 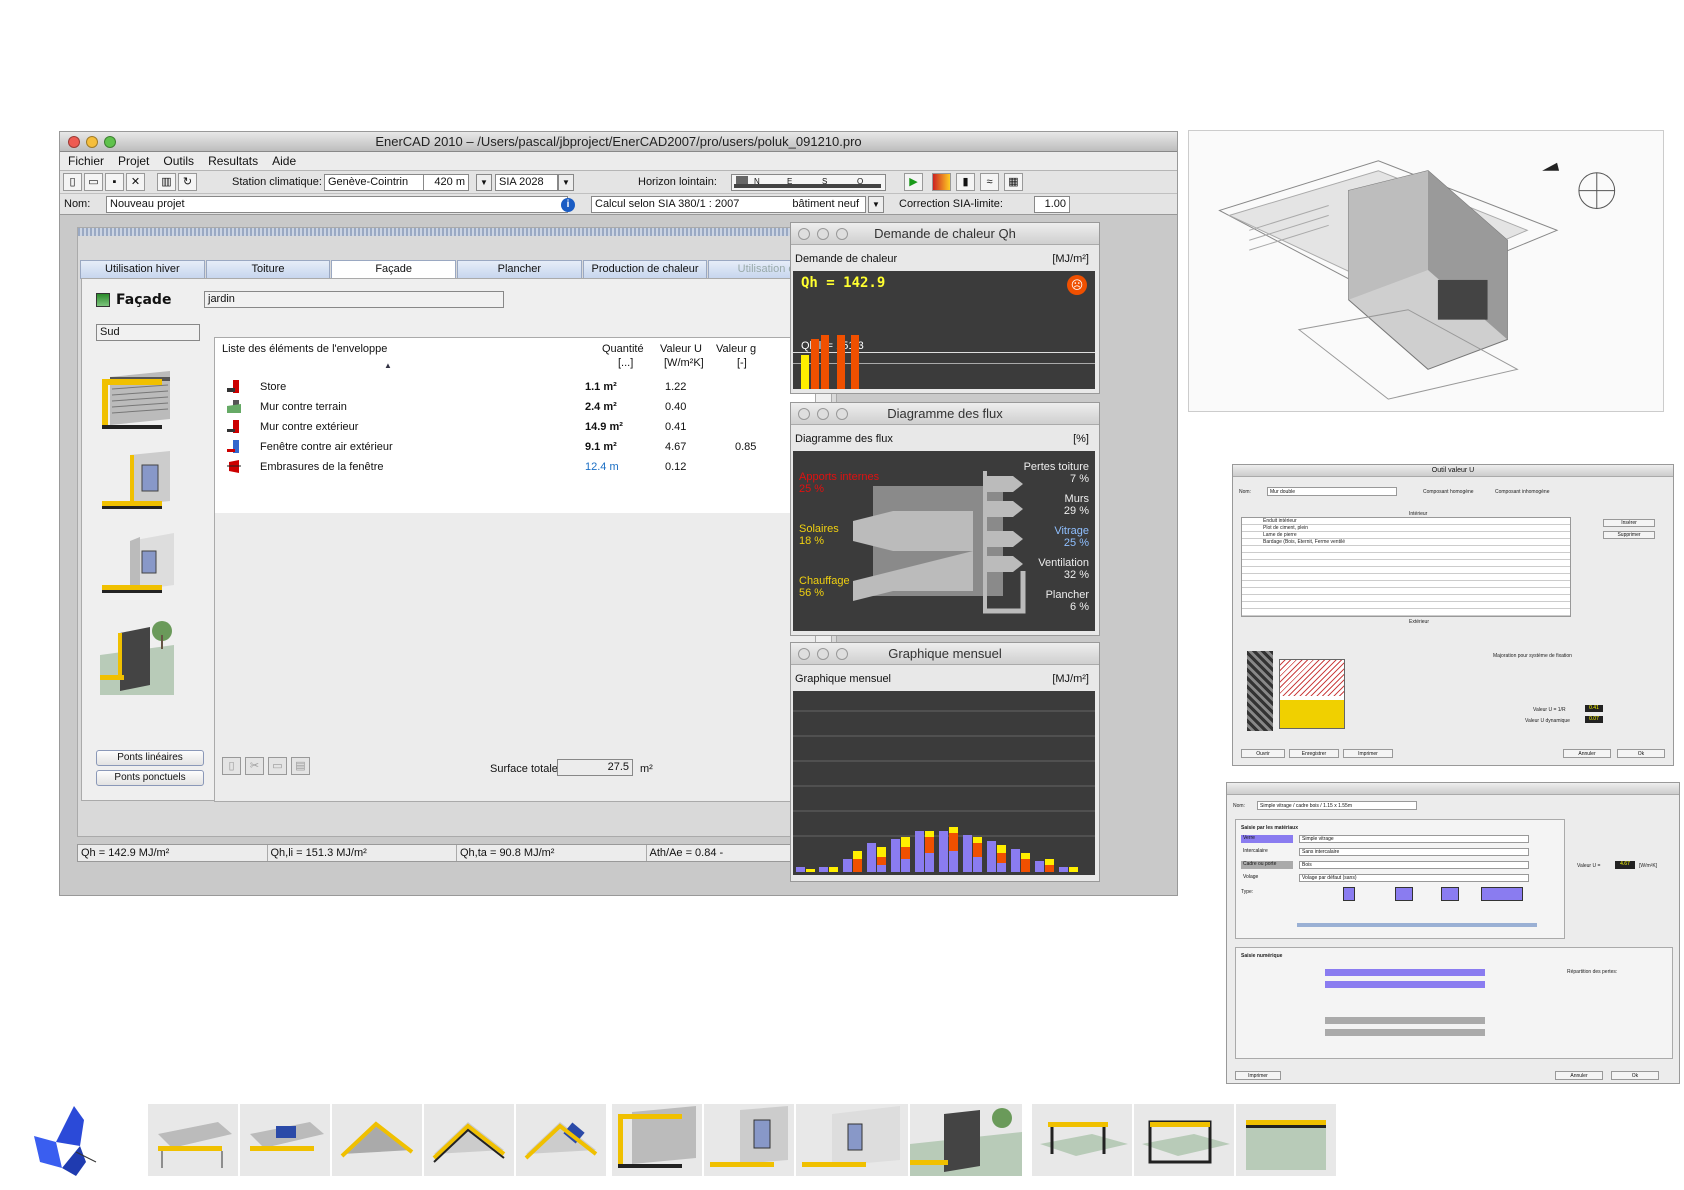 What do you see at coordinates (337, 204) in the screenshot?
I see `project-name-input: Nouveau projet` at bounding box center [337, 204].